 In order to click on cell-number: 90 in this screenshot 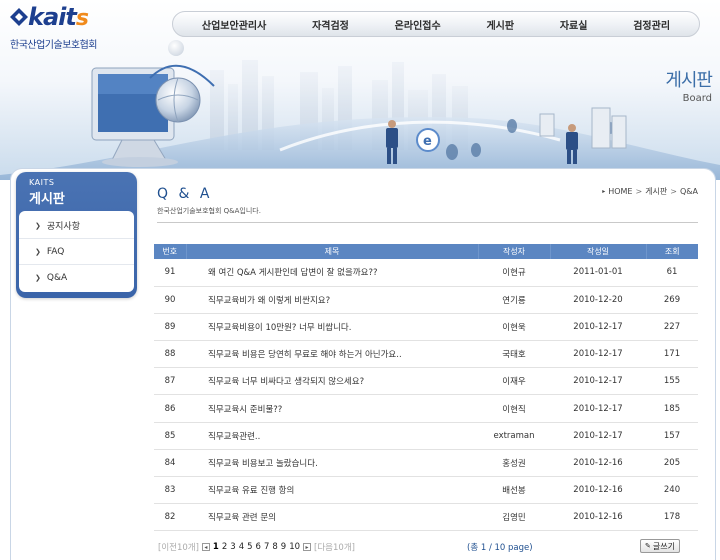, I will do `click(170, 300)`.